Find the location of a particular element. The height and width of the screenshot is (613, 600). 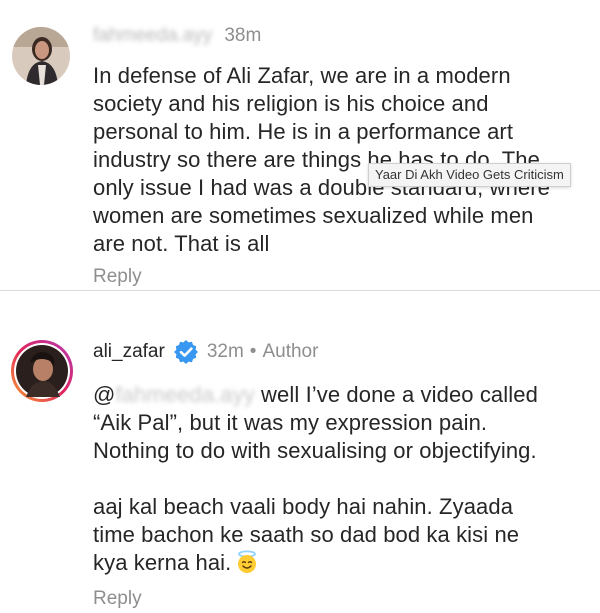

reply-line-1-rest: well I’ve done a video called is located at coordinates (396, 394).